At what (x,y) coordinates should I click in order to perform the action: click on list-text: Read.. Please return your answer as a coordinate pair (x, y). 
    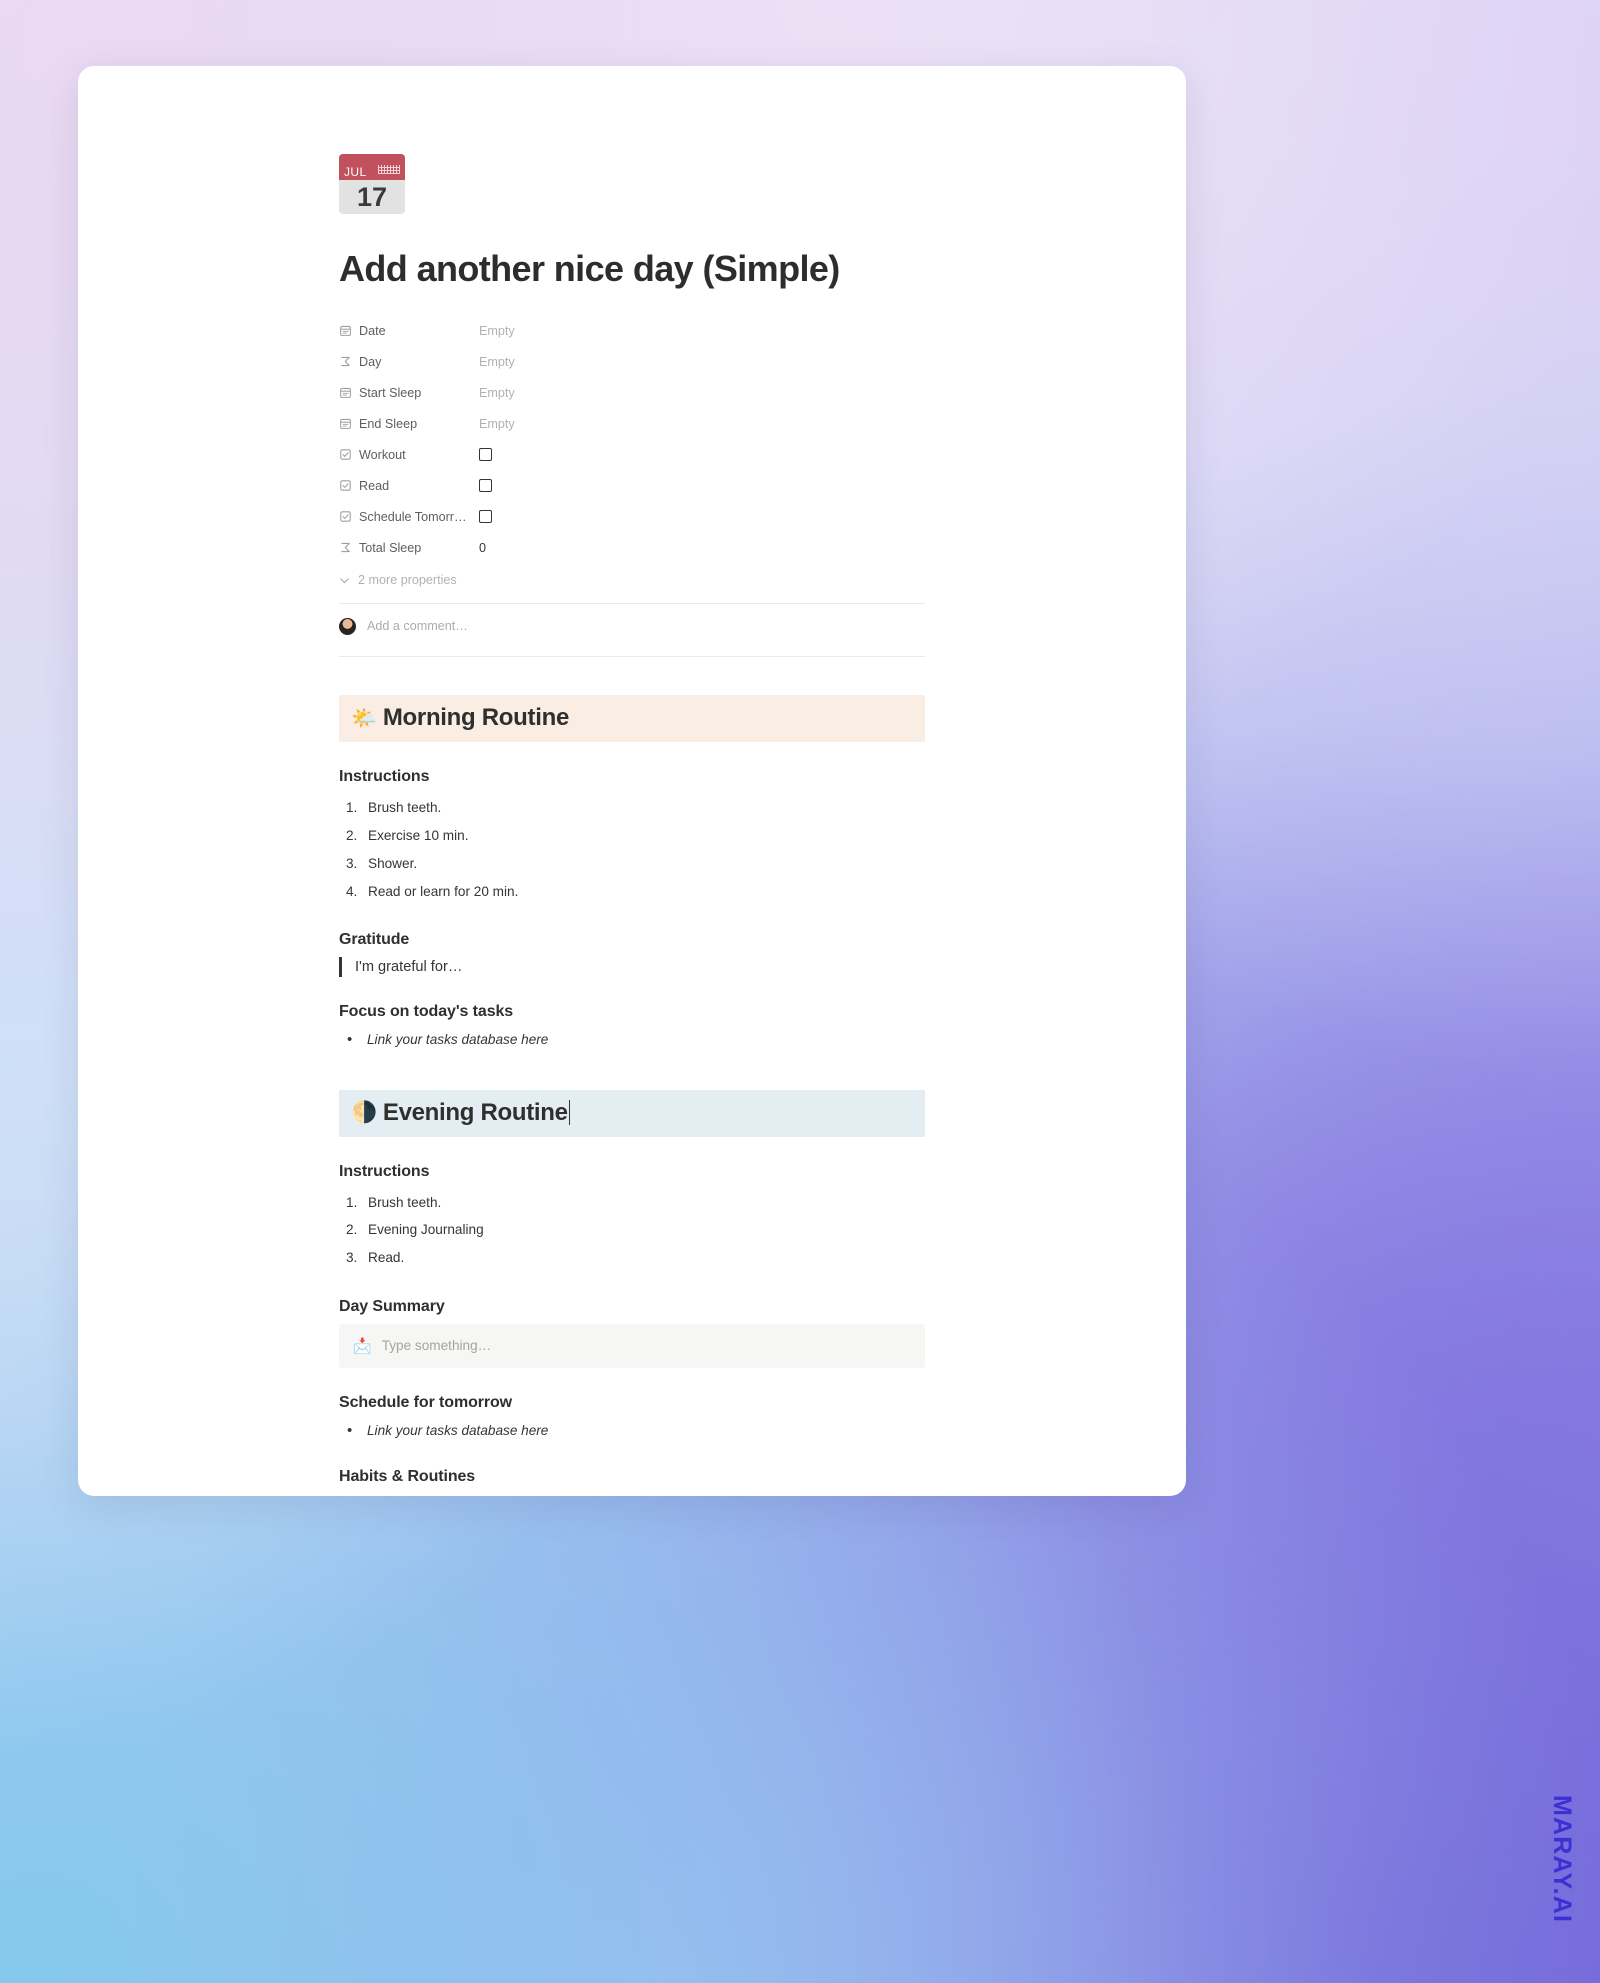
    Looking at the image, I should click on (386, 1258).